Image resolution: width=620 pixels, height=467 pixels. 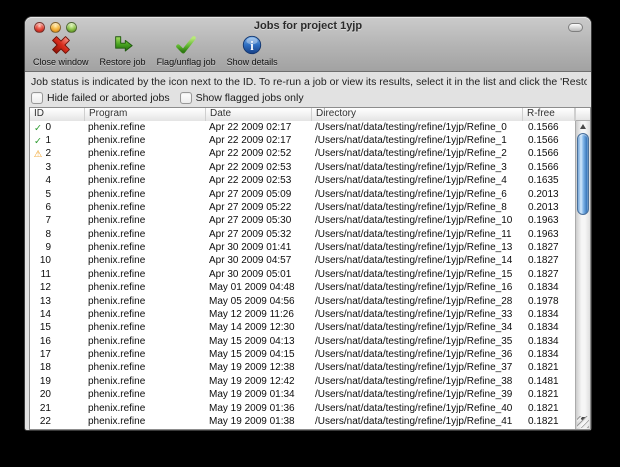 I want to click on cell-rfree: 0.1481, so click(x=543, y=381).